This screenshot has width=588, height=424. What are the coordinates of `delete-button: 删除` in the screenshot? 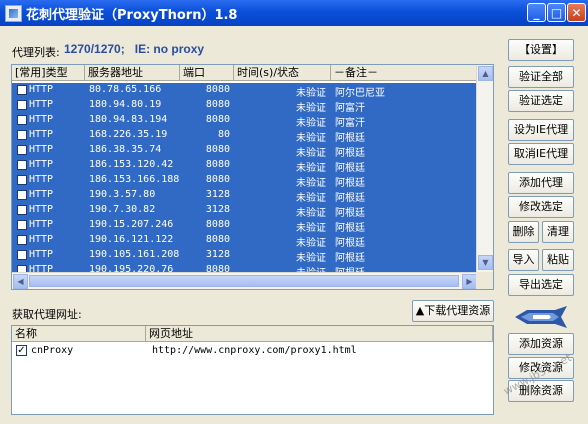 It's located at (523, 232).